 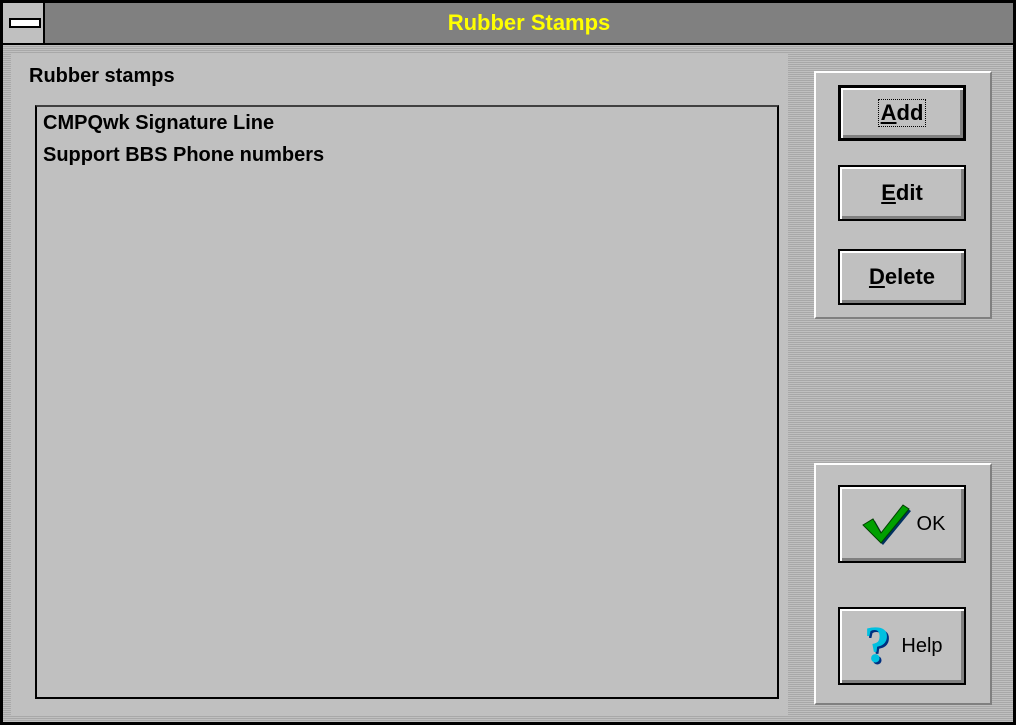 I want to click on question-mark-icon: ? ?, so click(x=878, y=646).